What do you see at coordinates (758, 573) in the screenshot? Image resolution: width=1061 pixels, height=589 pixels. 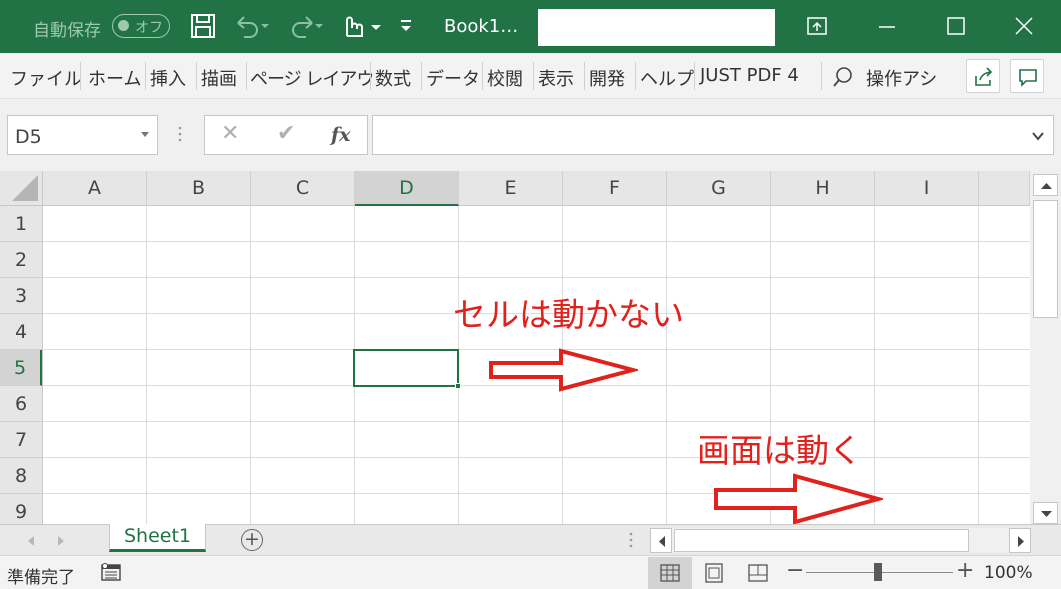 I see `page-break-view-button` at bounding box center [758, 573].